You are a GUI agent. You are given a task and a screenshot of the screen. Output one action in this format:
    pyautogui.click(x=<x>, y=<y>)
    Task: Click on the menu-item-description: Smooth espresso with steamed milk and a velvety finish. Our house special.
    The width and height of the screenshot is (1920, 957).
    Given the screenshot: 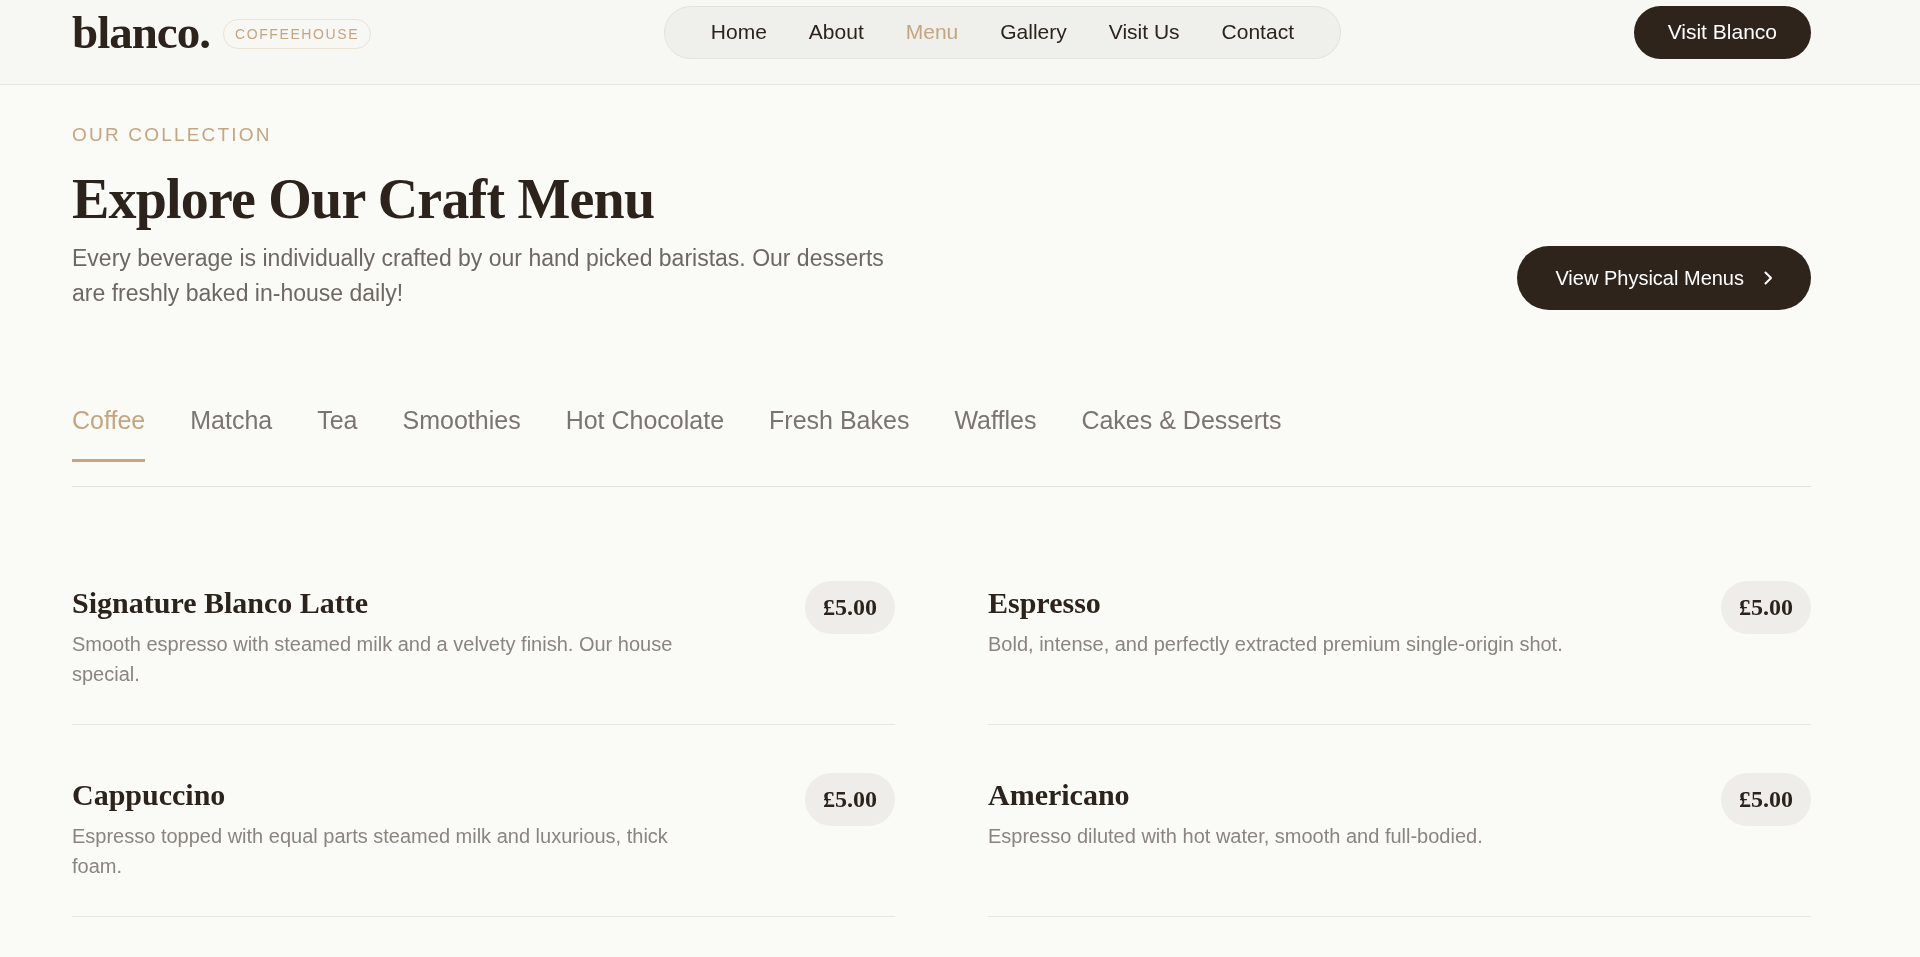 What is the action you would take?
    pyautogui.click(x=373, y=659)
    